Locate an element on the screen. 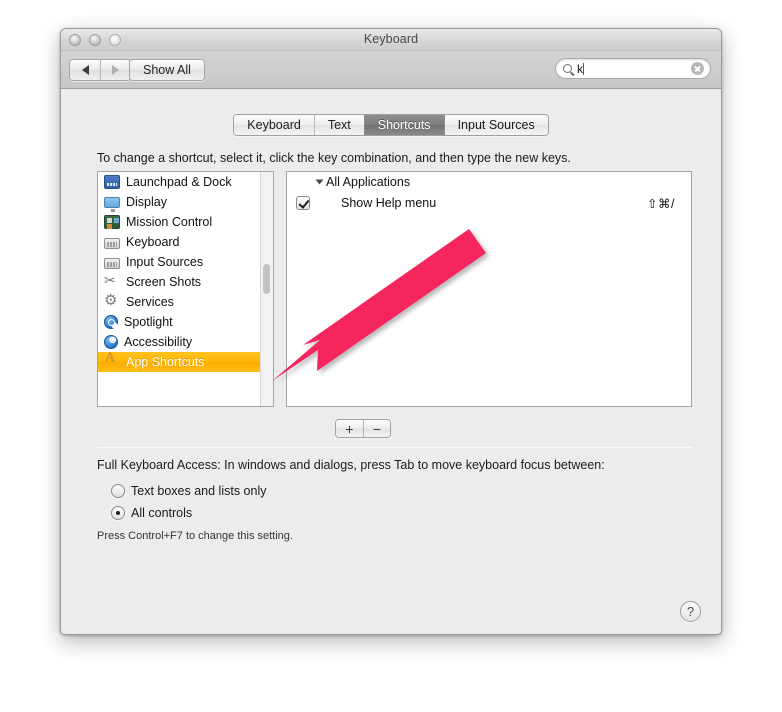 This screenshot has width=782, height=712. remove-shortcut-button: − is located at coordinates (376, 428).